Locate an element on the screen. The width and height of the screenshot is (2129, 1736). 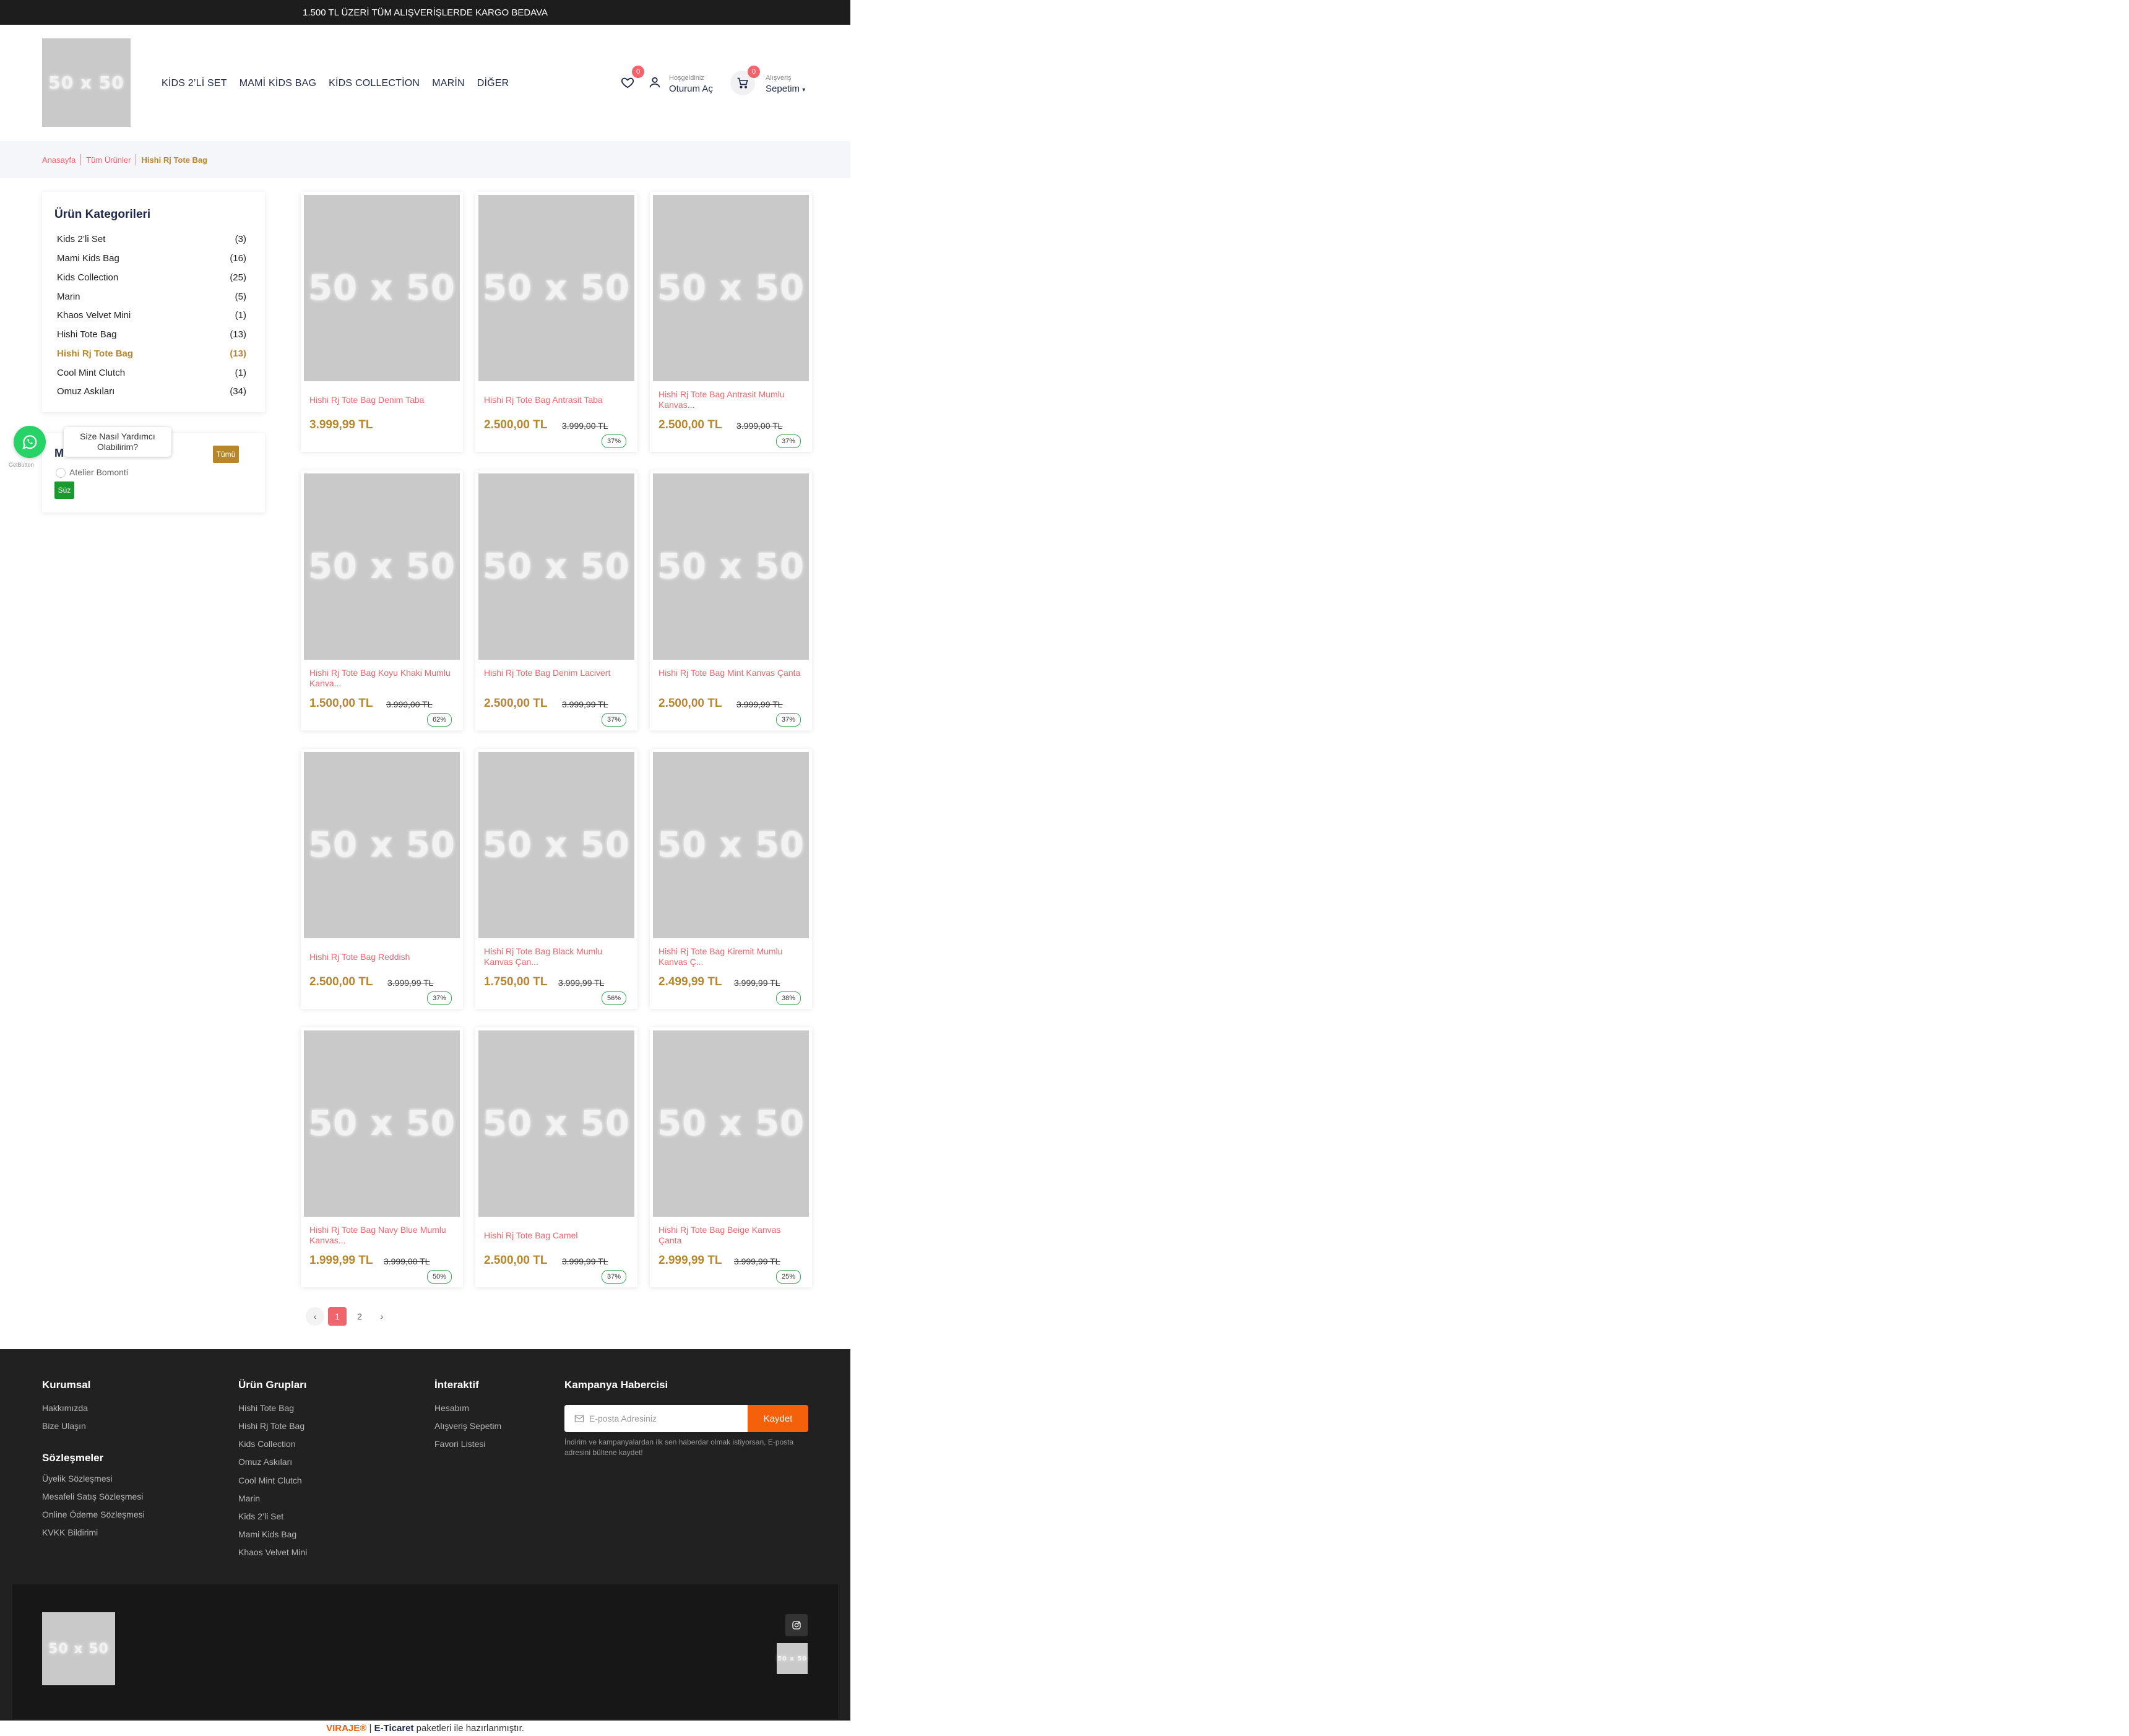
footer-link: Kids Collection is located at coordinates (267, 1444).